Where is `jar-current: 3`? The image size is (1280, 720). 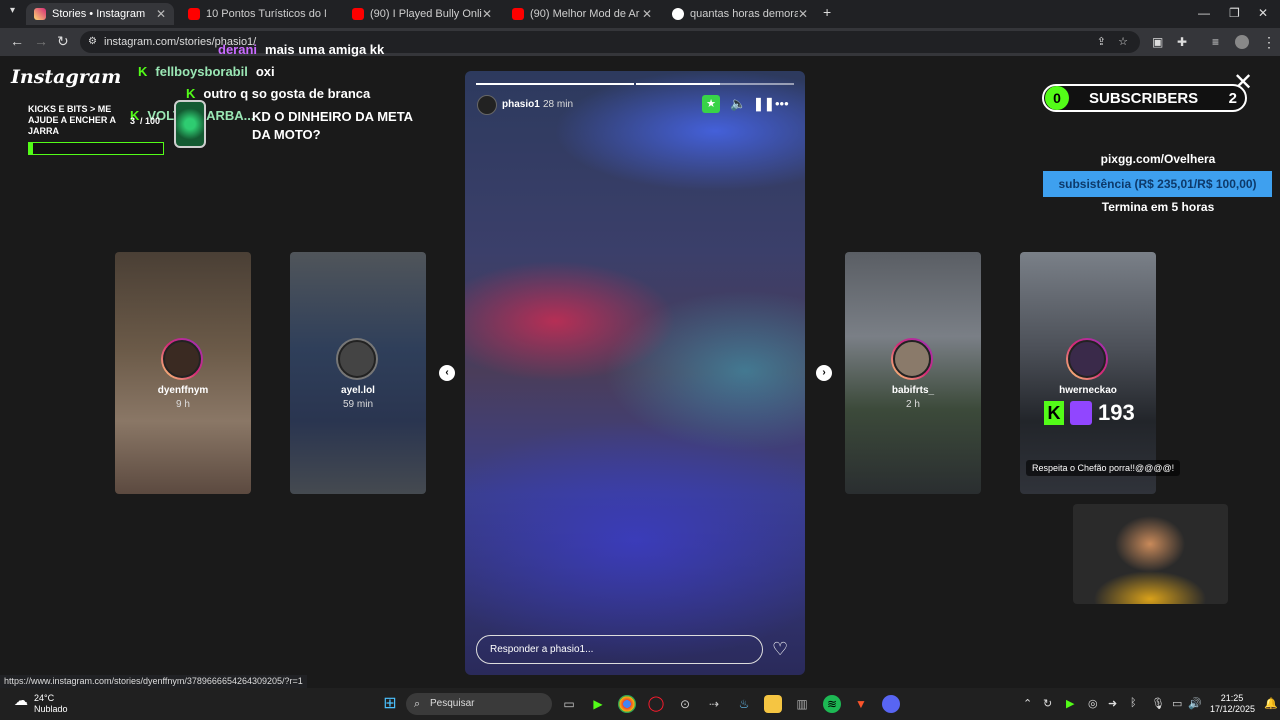 jar-current: 3 is located at coordinates (133, 121).